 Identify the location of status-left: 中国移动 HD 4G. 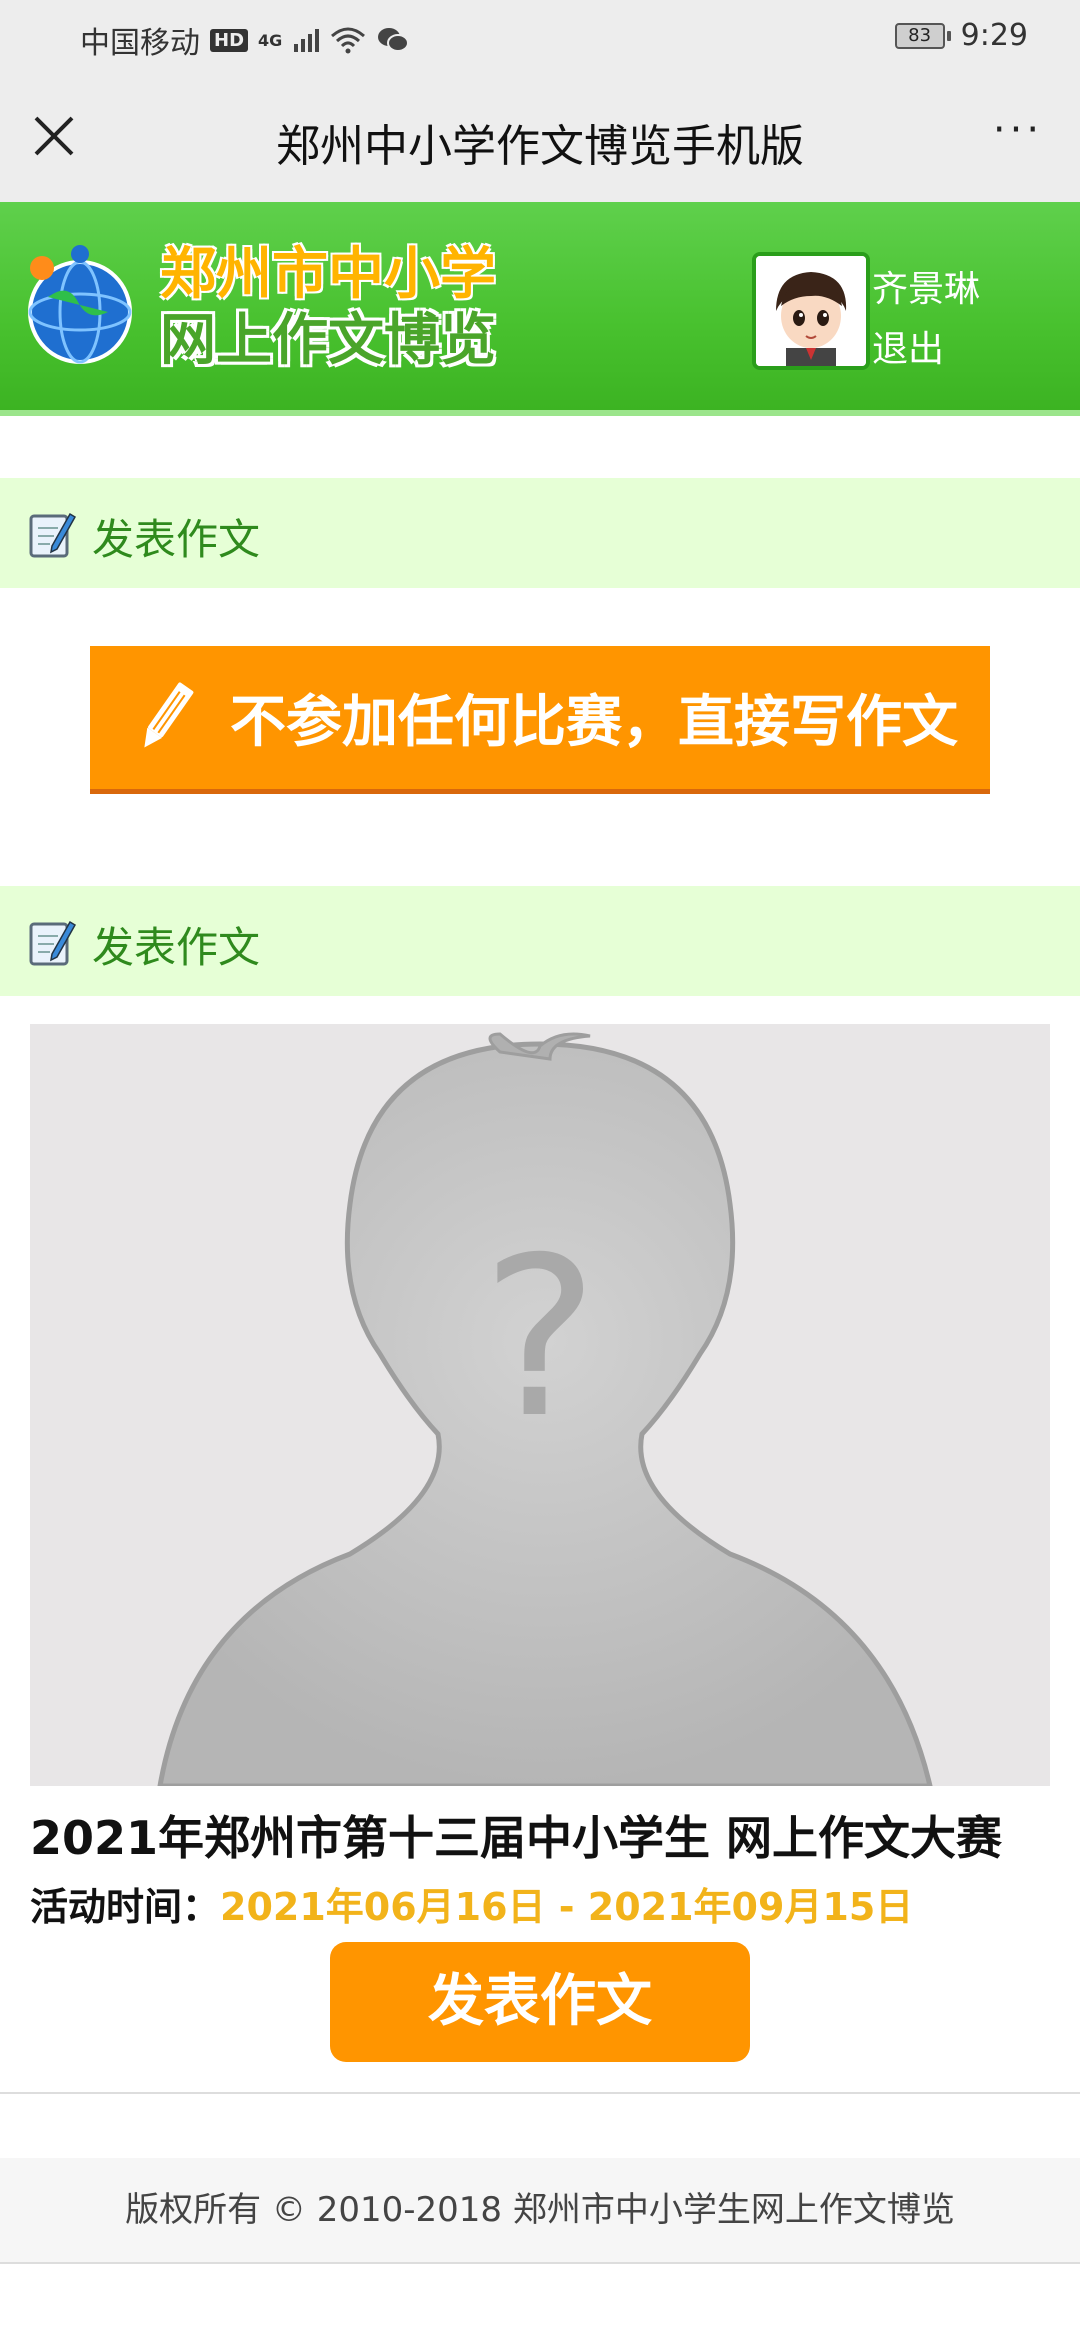
(245, 40).